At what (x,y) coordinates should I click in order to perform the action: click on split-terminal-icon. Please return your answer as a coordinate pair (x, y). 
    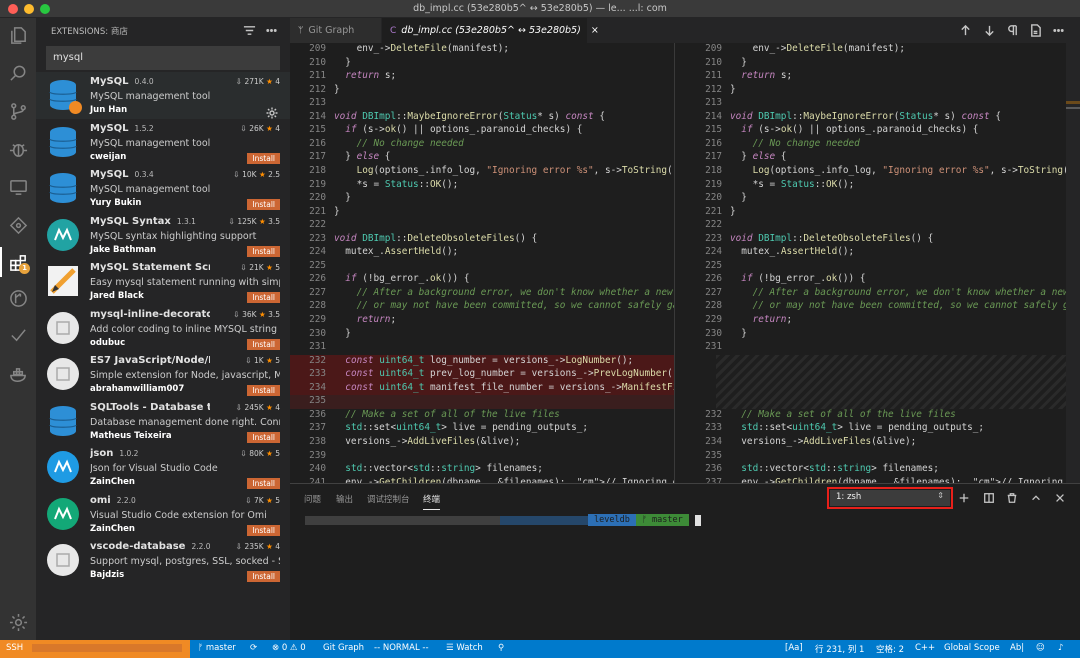
    Looking at the image, I should click on (989, 498).